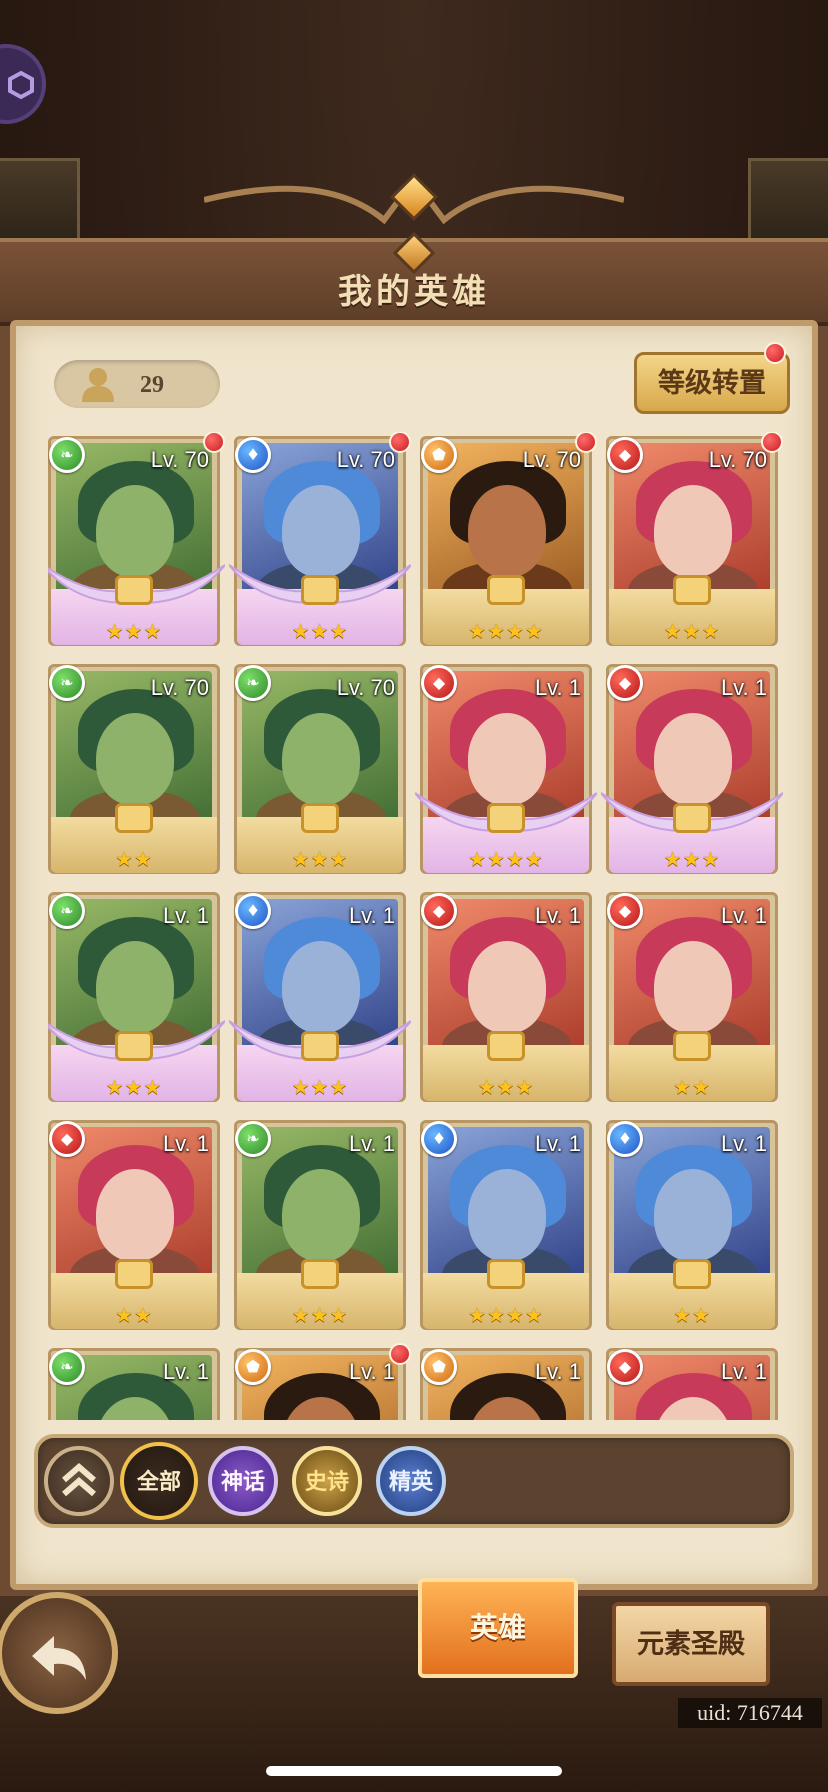  I want to click on filter-all-button: 全部, so click(159, 1481).